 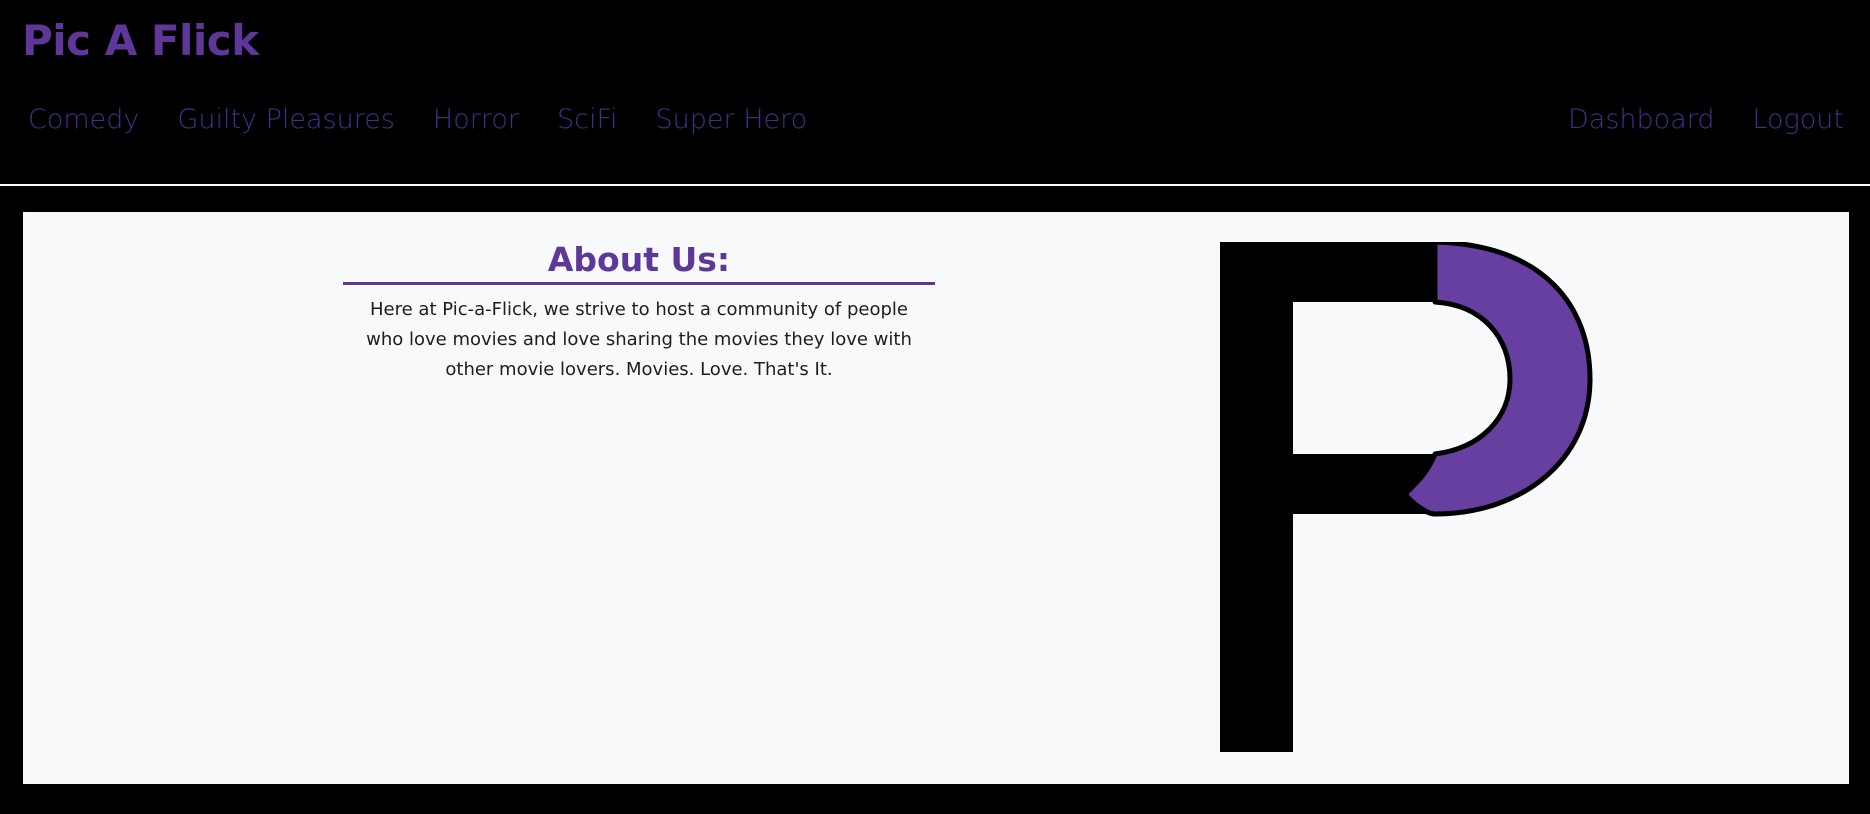 I want to click on logo-crescent, so click(x=1497, y=379).